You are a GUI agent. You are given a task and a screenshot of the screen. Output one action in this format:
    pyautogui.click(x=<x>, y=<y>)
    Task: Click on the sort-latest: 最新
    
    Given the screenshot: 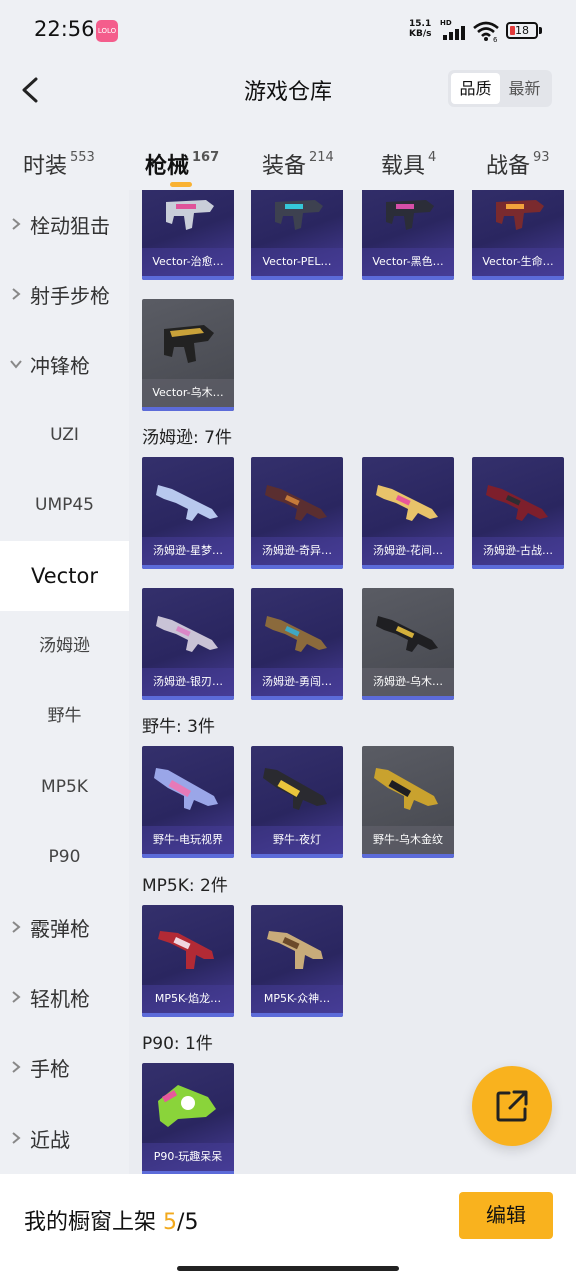 What is the action you would take?
    pyautogui.click(x=524, y=88)
    